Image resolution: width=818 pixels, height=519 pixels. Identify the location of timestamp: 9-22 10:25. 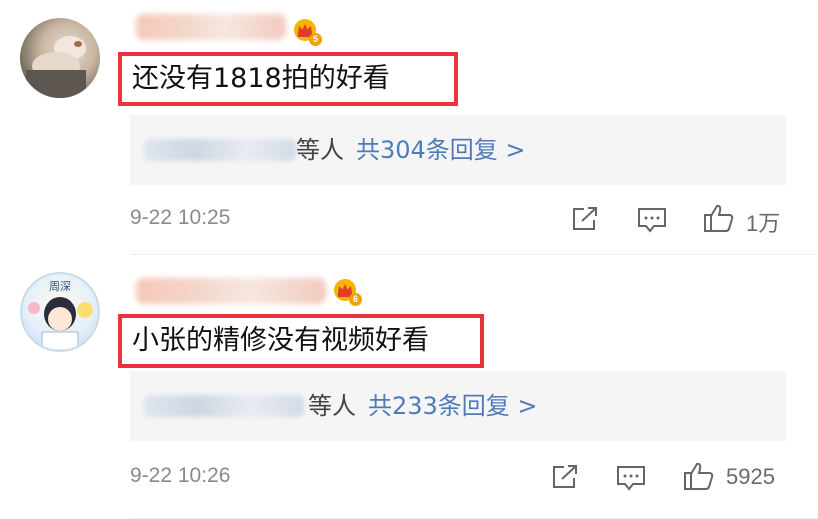
(180, 217).